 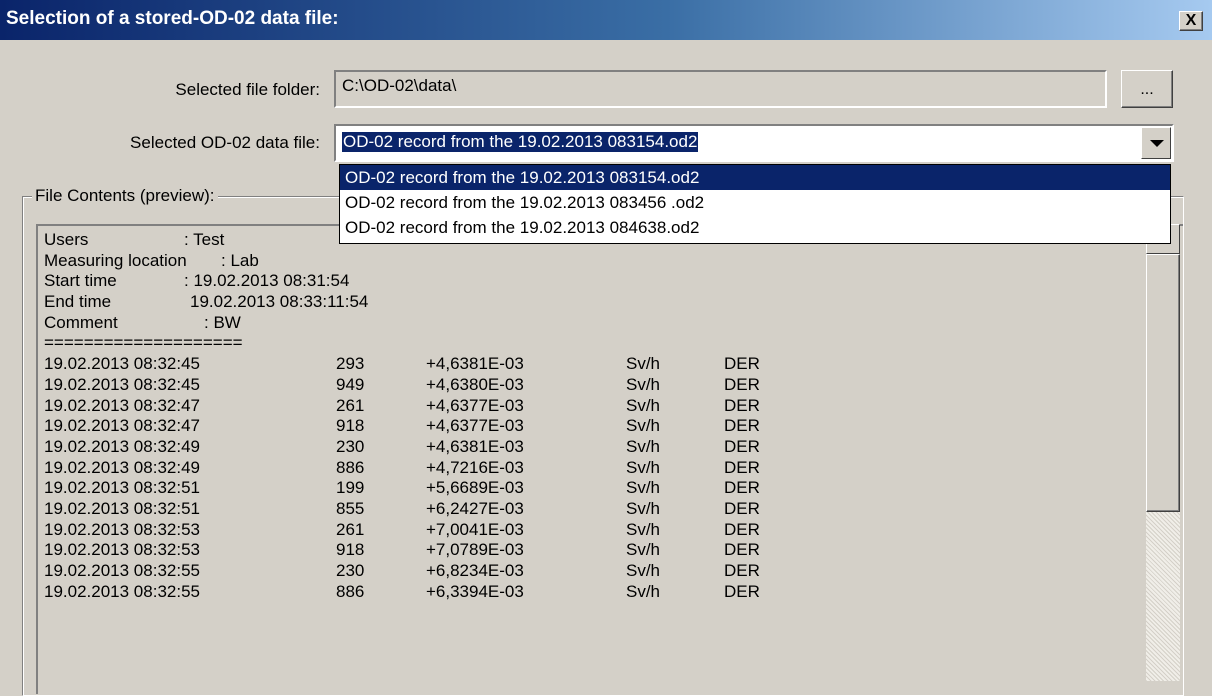 I want to click on row-counts: 949, so click(x=350, y=384).